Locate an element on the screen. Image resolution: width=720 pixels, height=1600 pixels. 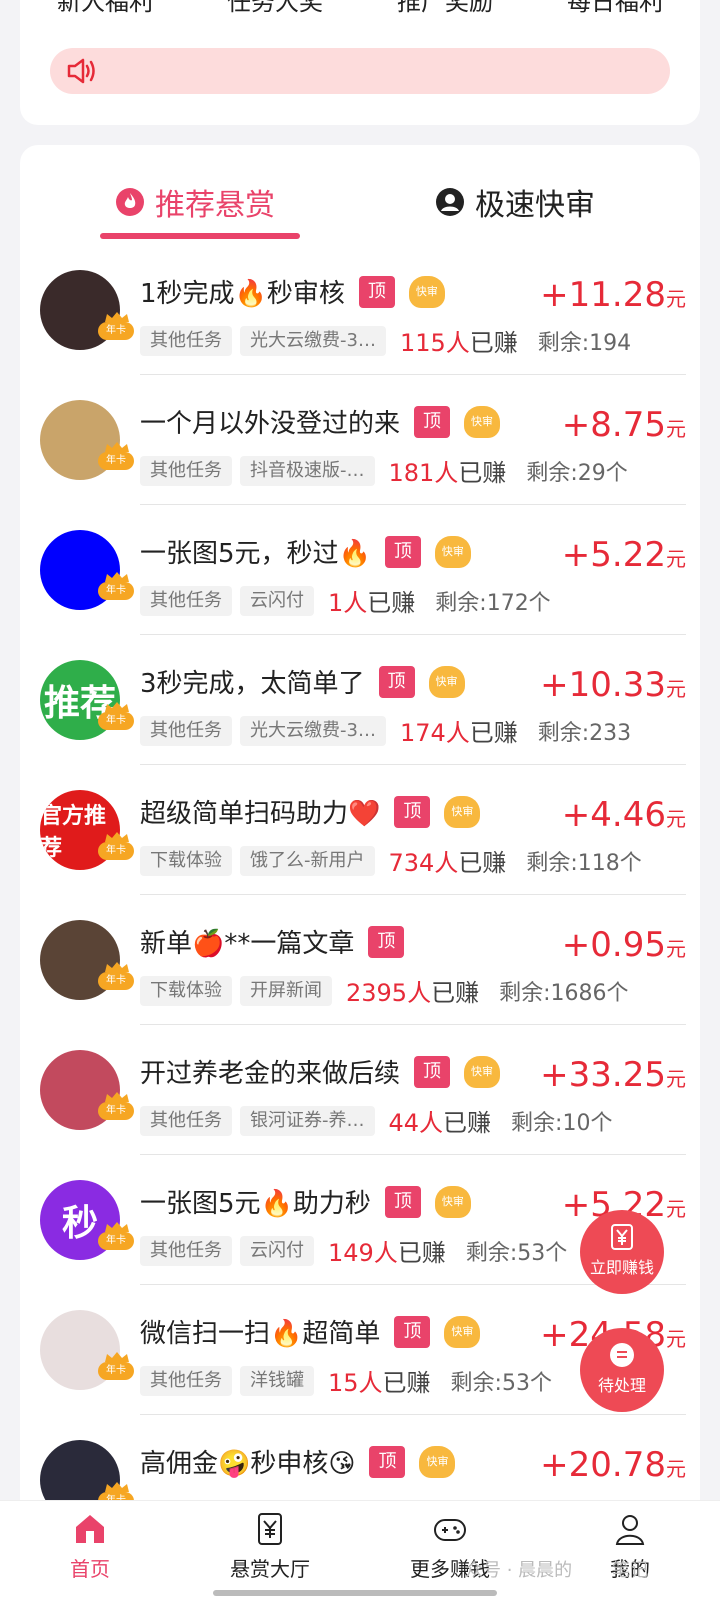
task-reward: +0.95元 is located at coordinates (624, 945).